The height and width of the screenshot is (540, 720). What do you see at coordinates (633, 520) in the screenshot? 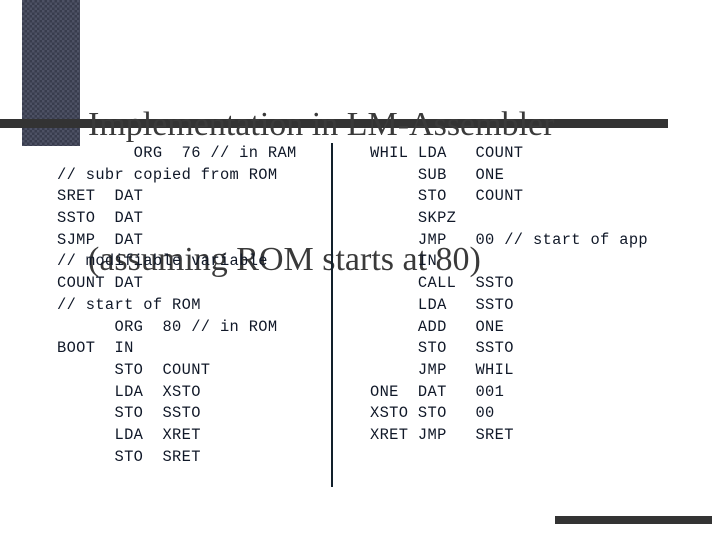
I see `decorative-footer-bar` at bounding box center [633, 520].